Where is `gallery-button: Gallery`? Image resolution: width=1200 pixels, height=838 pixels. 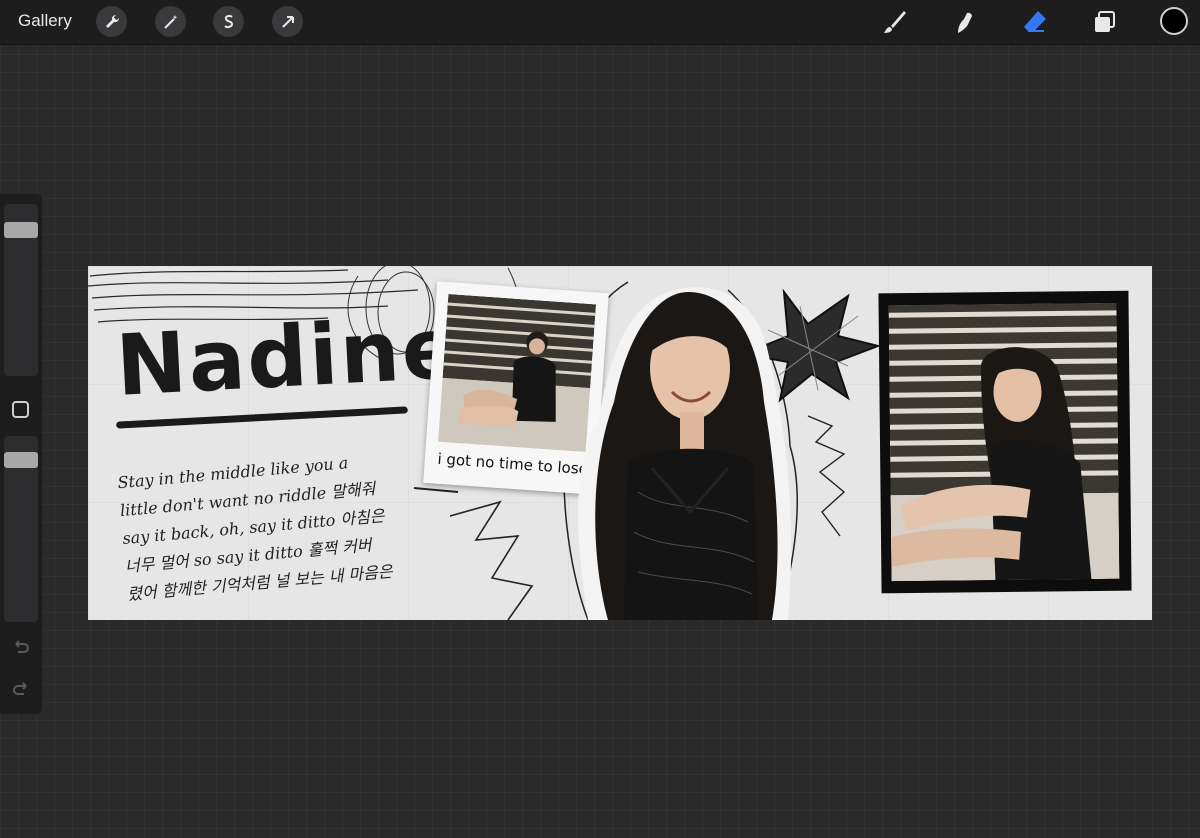
gallery-button: Gallery is located at coordinates (45, 21).